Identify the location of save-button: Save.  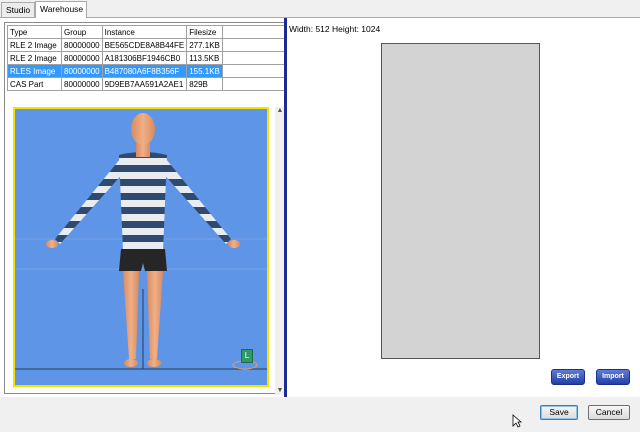
(559, 412).